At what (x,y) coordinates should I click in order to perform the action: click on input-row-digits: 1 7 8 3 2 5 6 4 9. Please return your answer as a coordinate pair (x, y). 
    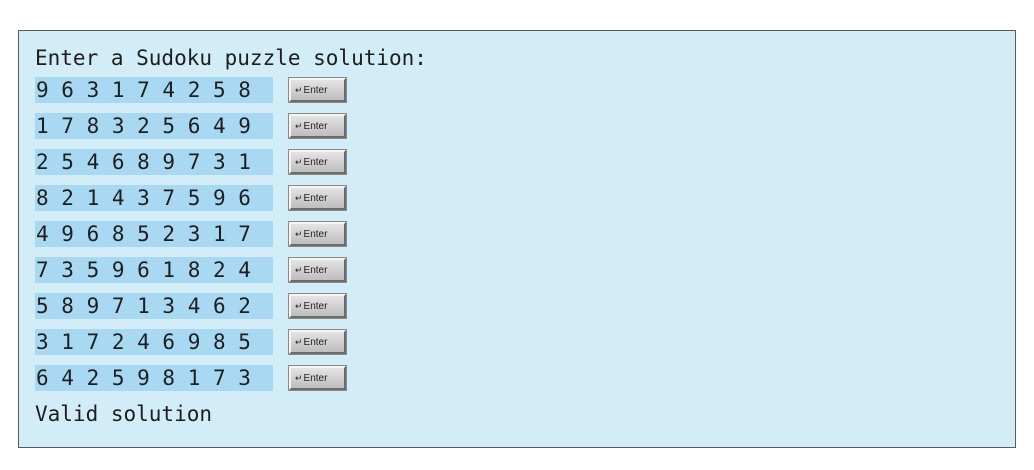
    Looking at the image, I should click on (154, 126).